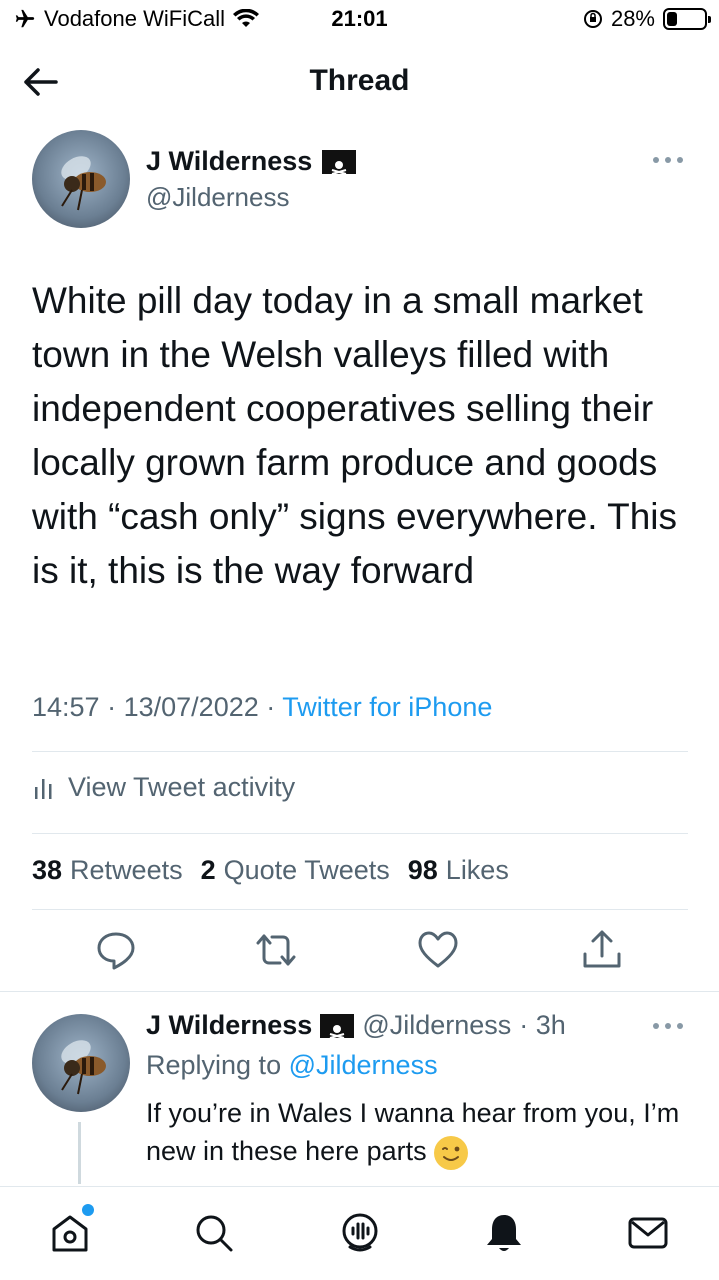  What do you see at coordinates (438, 950) in the screenshot?
I see `like-icon` at bounding box center [438, 950].